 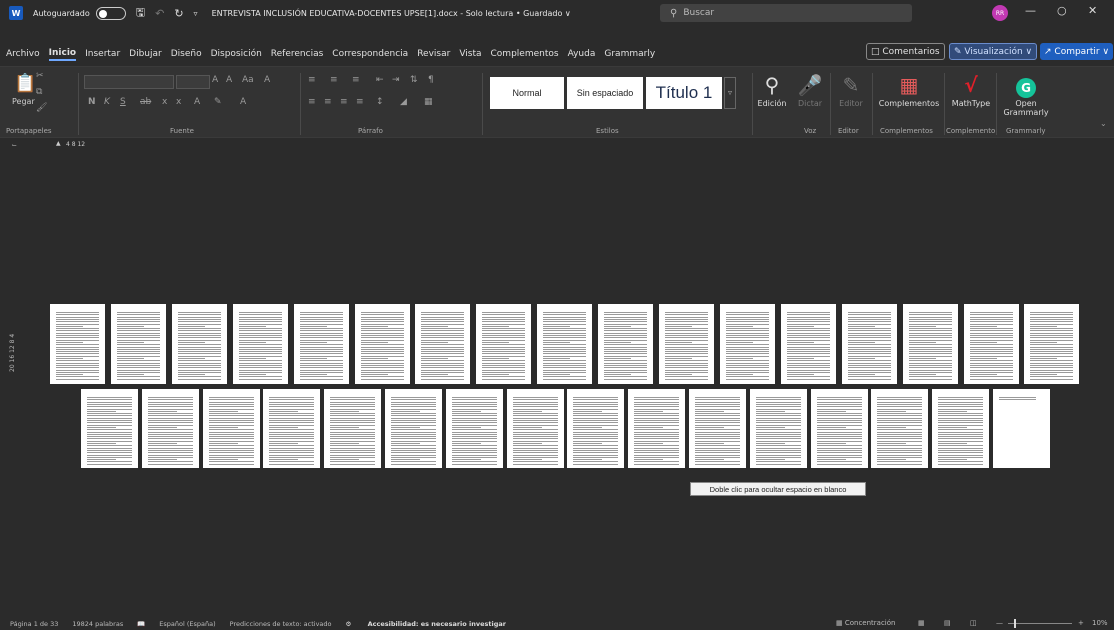 What do you see at coordinates (360, 102) in the screenshot?
I see `justify-icon: ≡` at bounding box center [360, 102].